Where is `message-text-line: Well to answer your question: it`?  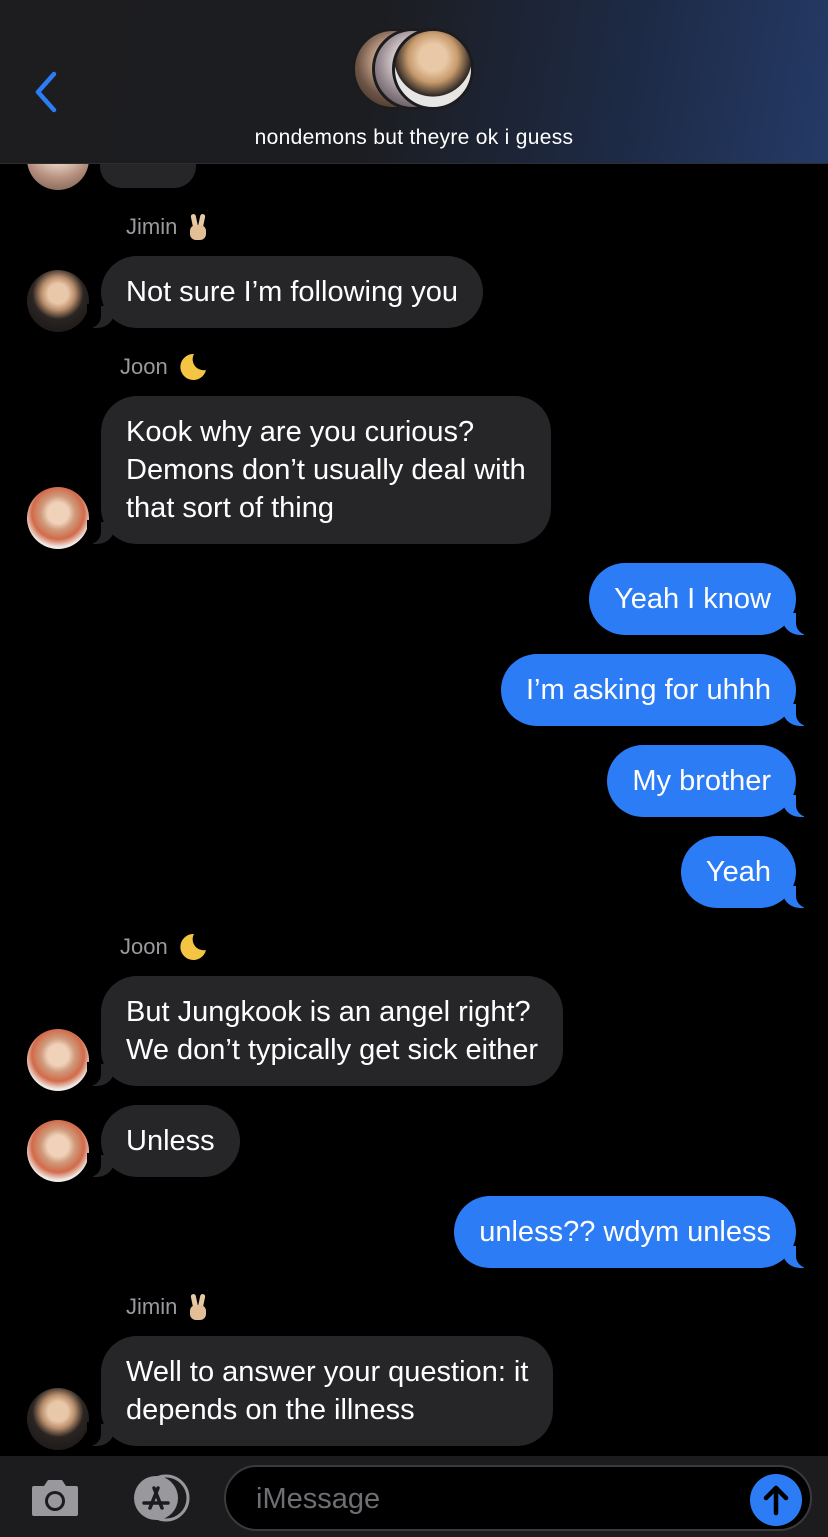
message-text-line: Well to answer your question: it is located at coordinates (327, 1372).